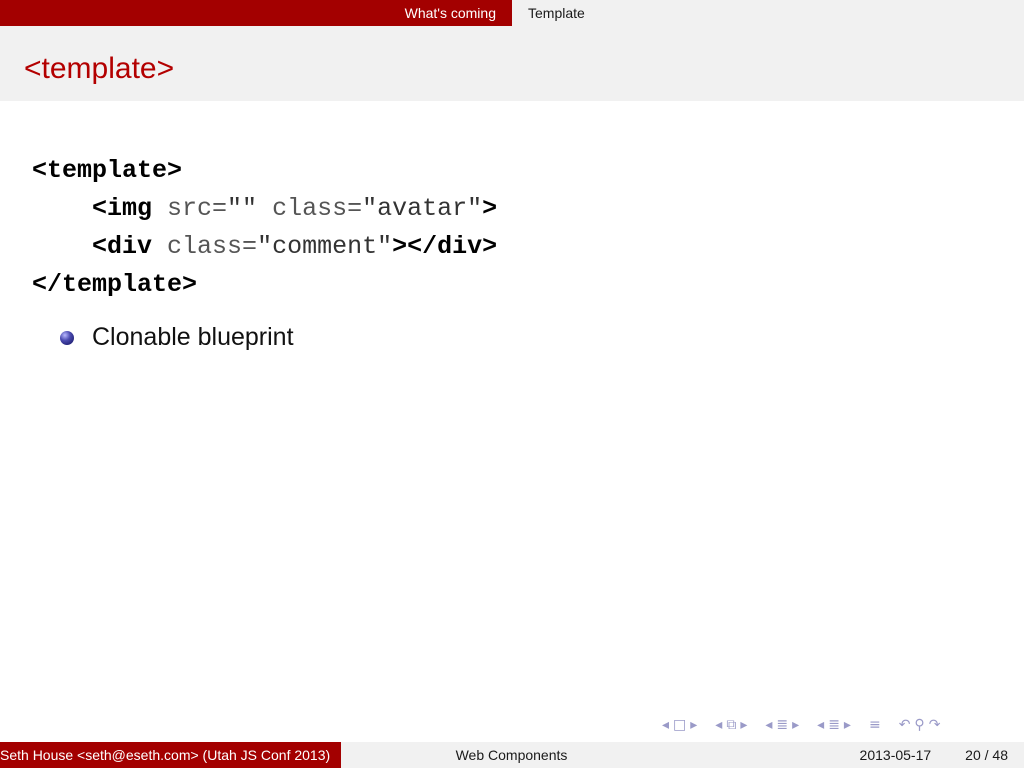 This screenshot has height=768, width=1024. I want to click on nav-right: Template, so click(768, 13).